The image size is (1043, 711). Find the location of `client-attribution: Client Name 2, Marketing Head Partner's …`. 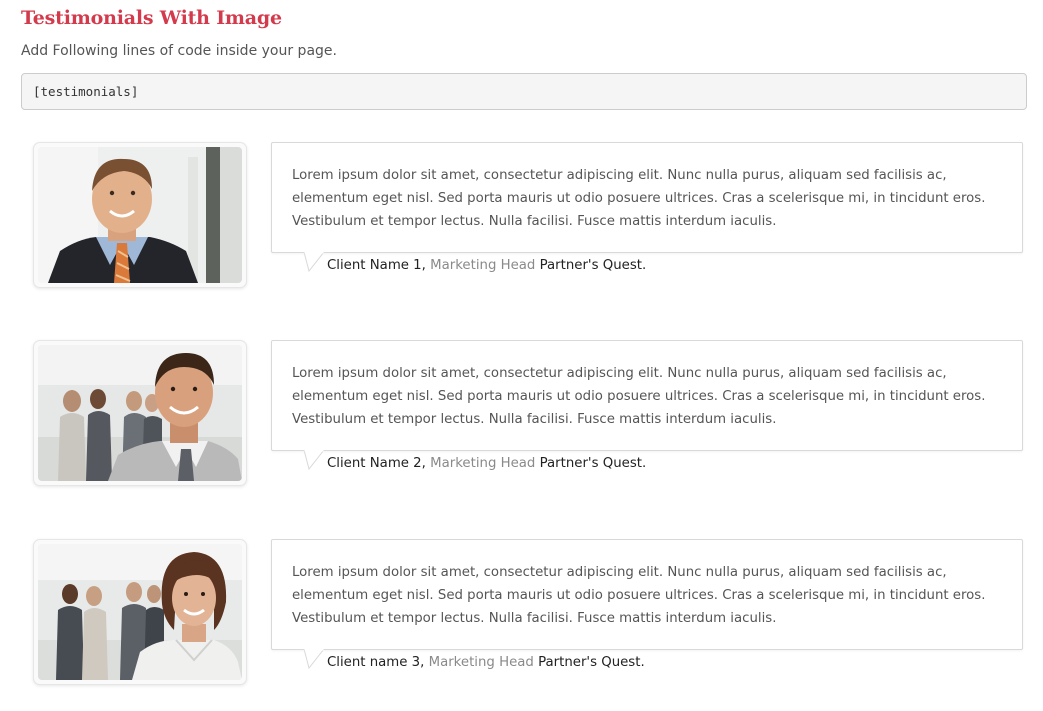

client-attribution: Client Name 2, Marketing Head Partner's … is located at coordinates (486, 463).